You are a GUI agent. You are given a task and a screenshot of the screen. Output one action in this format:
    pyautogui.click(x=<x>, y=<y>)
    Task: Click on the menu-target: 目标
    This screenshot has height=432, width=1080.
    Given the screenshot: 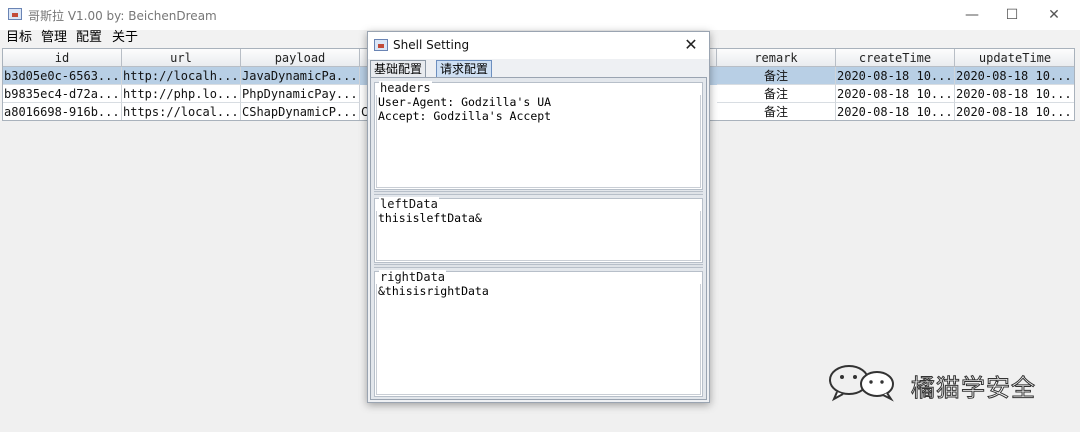 What is the action you would take?
    pyautogui.click(x=19, y=38)
    